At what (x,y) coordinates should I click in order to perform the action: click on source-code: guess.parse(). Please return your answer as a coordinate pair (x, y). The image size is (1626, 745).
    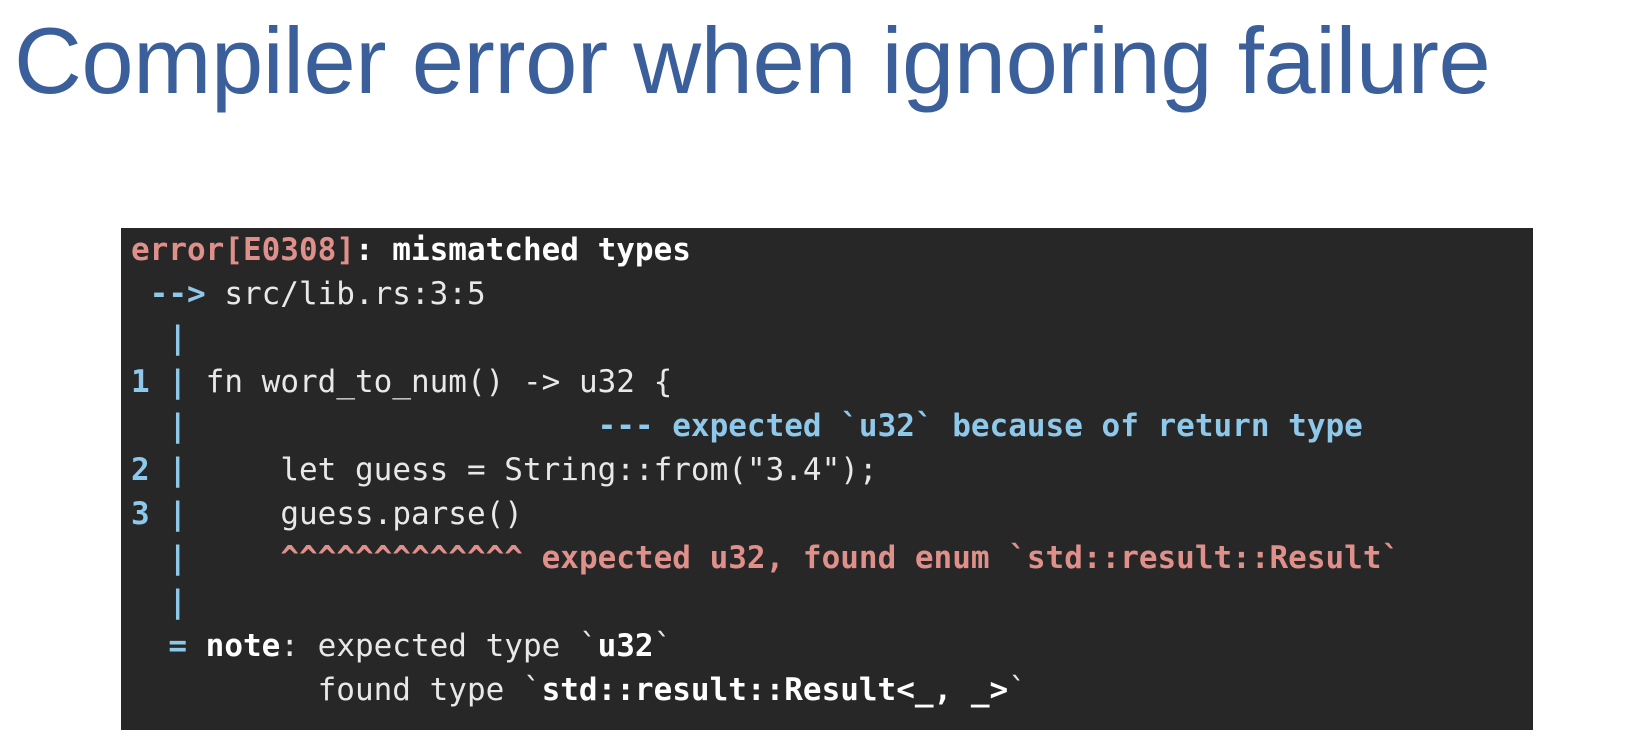
    Looking at the image, I should click on (355, 514).